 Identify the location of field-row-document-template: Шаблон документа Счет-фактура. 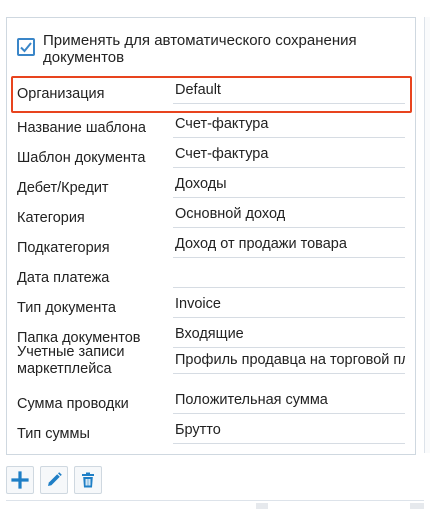
(211, 157).